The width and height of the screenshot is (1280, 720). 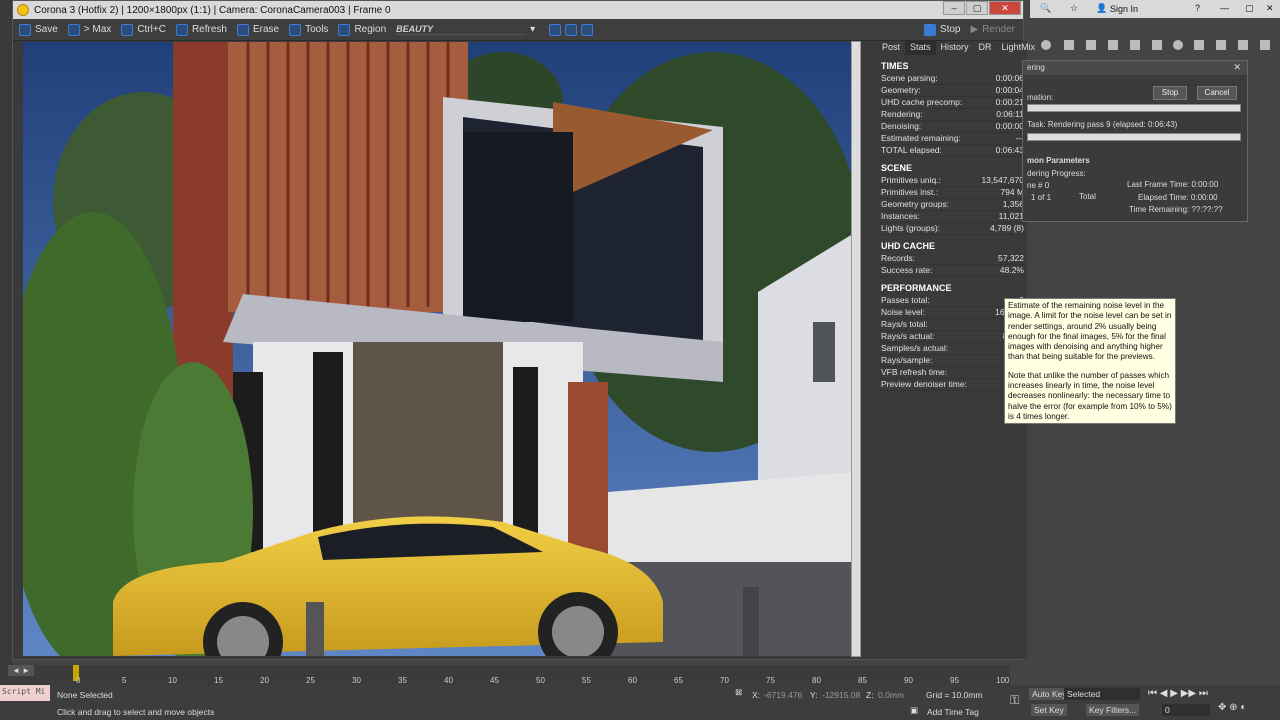 What do you see at coordinates (1019, 48) in the screenshot?
I see `tab-lightmix: LightMix` at bounding box center [1019, 48].